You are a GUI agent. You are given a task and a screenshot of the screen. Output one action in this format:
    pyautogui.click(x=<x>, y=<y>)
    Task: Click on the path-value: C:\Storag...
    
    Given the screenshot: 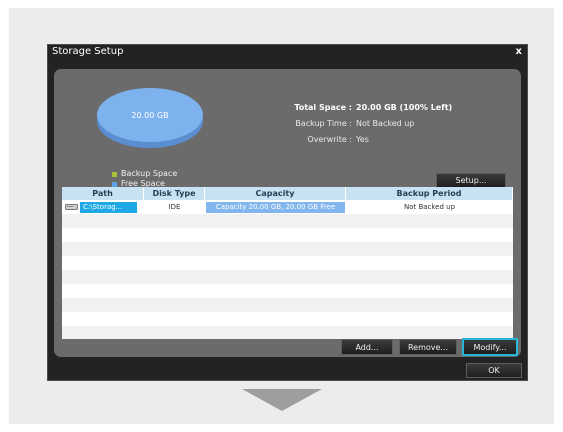 What is the action you would take?
    pyautogui.click(x=108, y=207)
    